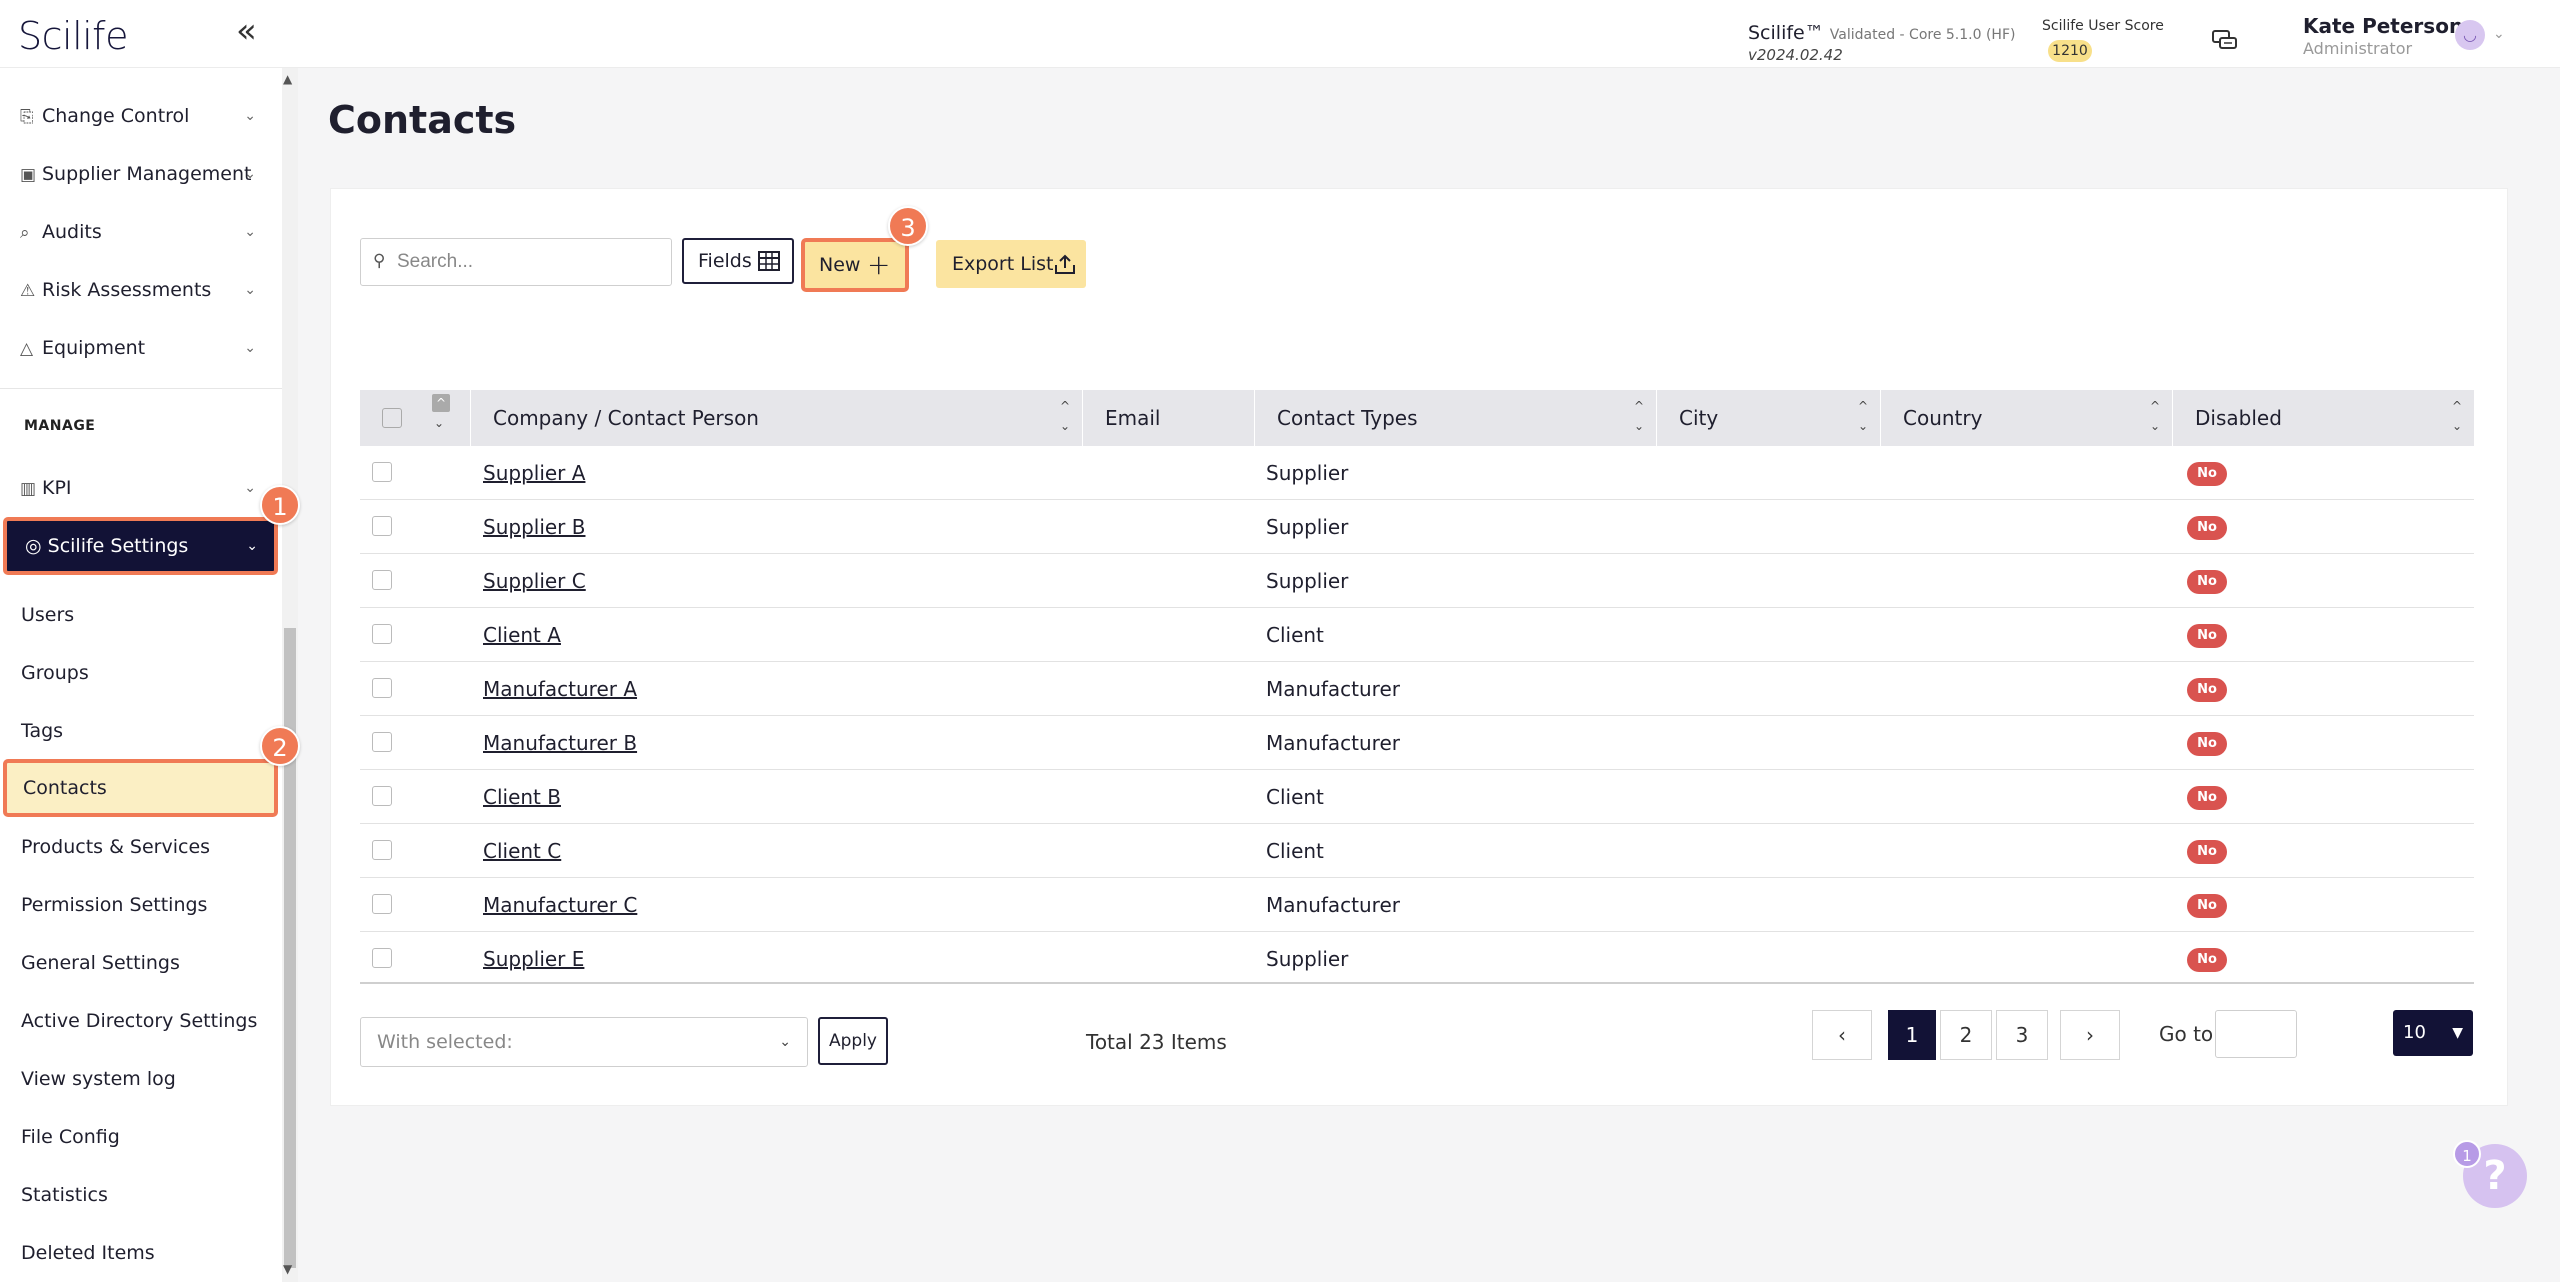 This screenshot has height=1282, width=2560. Describe the element at coordinates (114, 905) in the screenshot. I see `sidebar-item-permission-settings: Permission Settings` at that location.